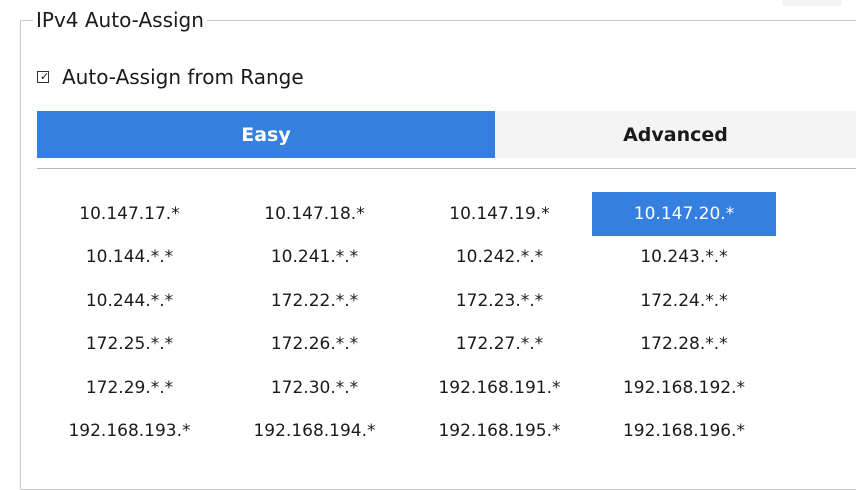 Image resolution: width=856 pixels, height=490 pixels. Describe the element at coordinates (684, 258) in the screenshot. I see `range-option: 10.243.*.*` at that location.